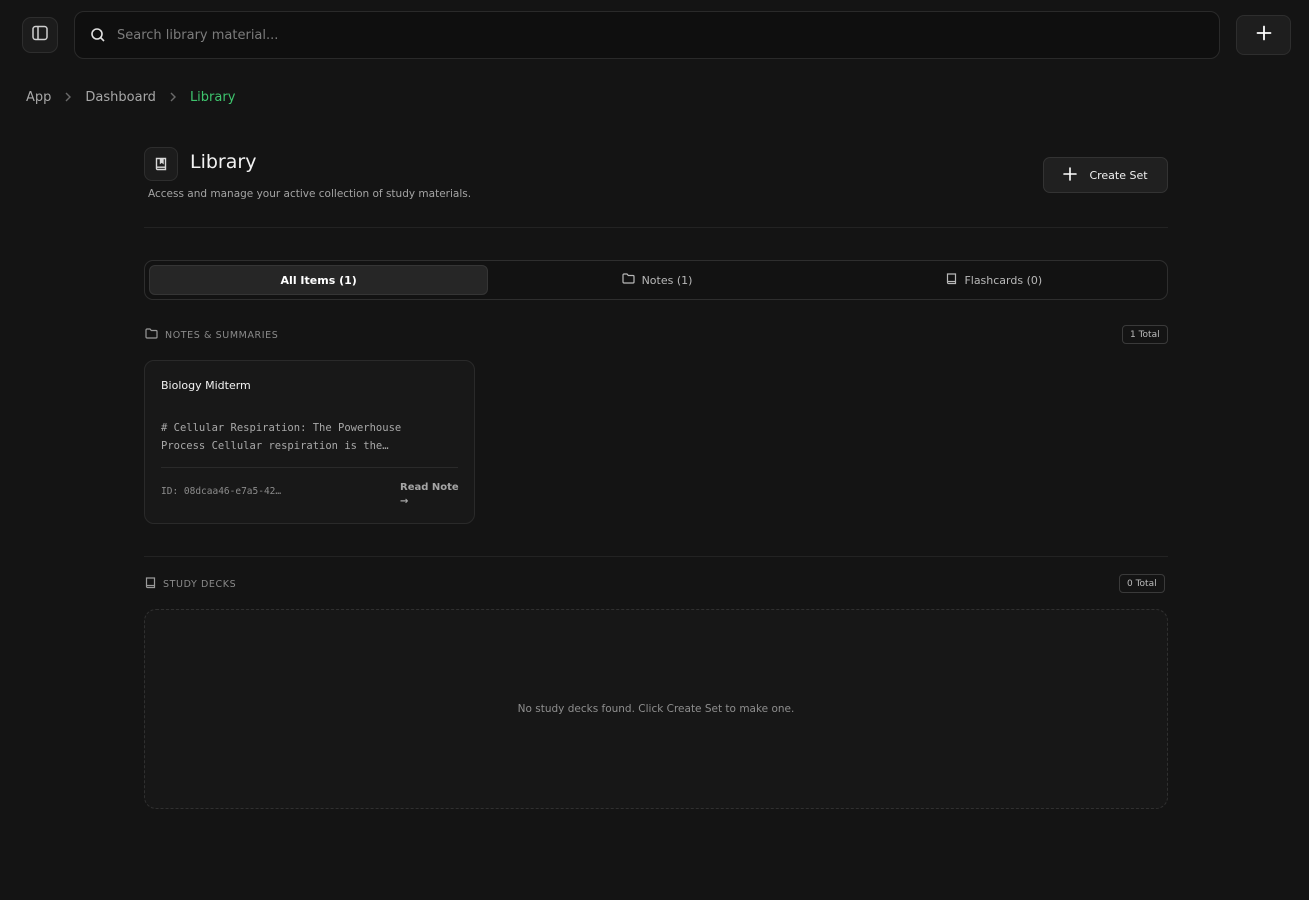 Image resolution: width=1309 pixels, height=900 pixels. What do you see at coordinates (98, 35) in the screenshot?
I see `search-icon` at bounding box center [98, 35].